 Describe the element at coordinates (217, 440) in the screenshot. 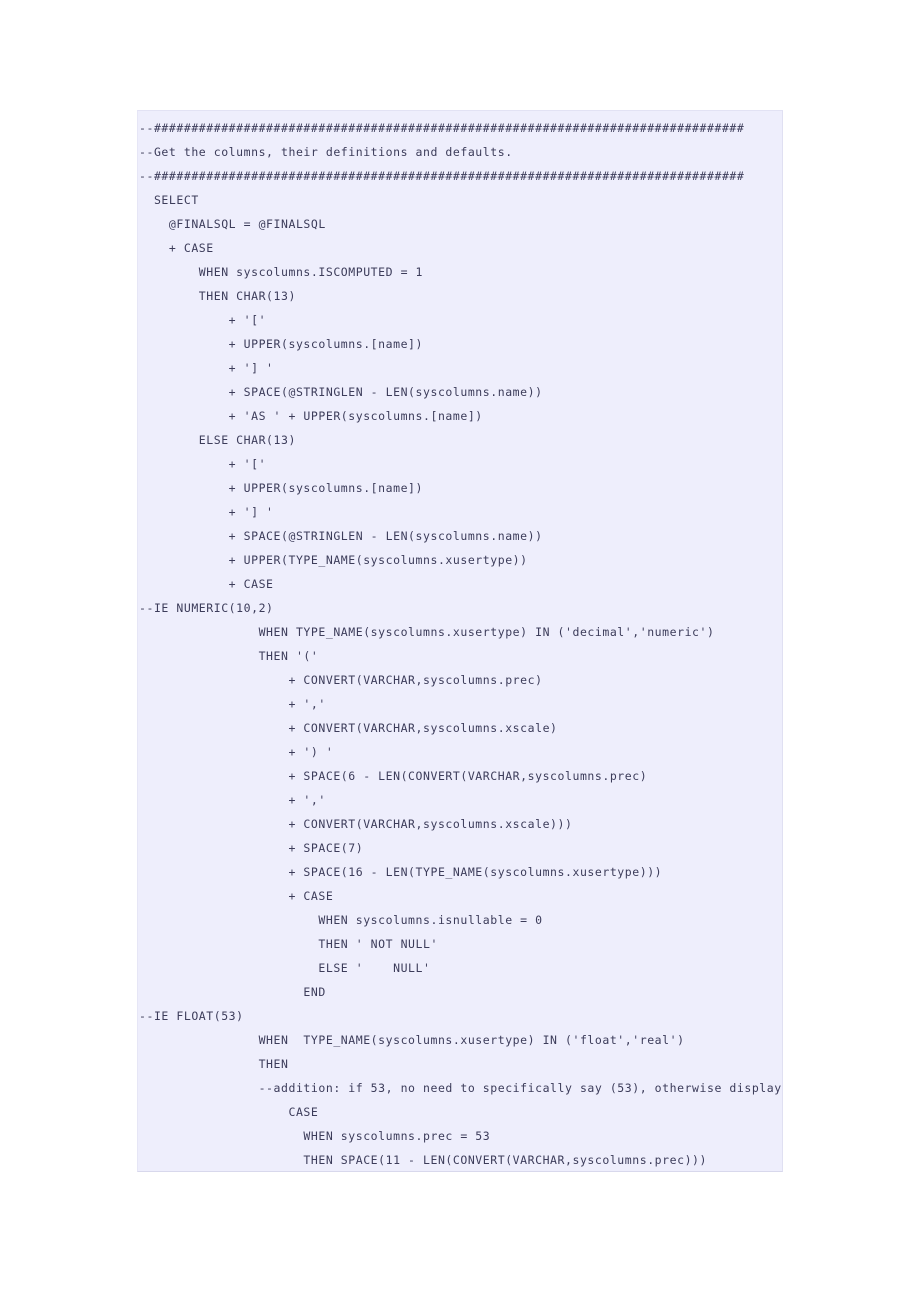

I see `code-line: ELSE CHAR(13)` at that location.